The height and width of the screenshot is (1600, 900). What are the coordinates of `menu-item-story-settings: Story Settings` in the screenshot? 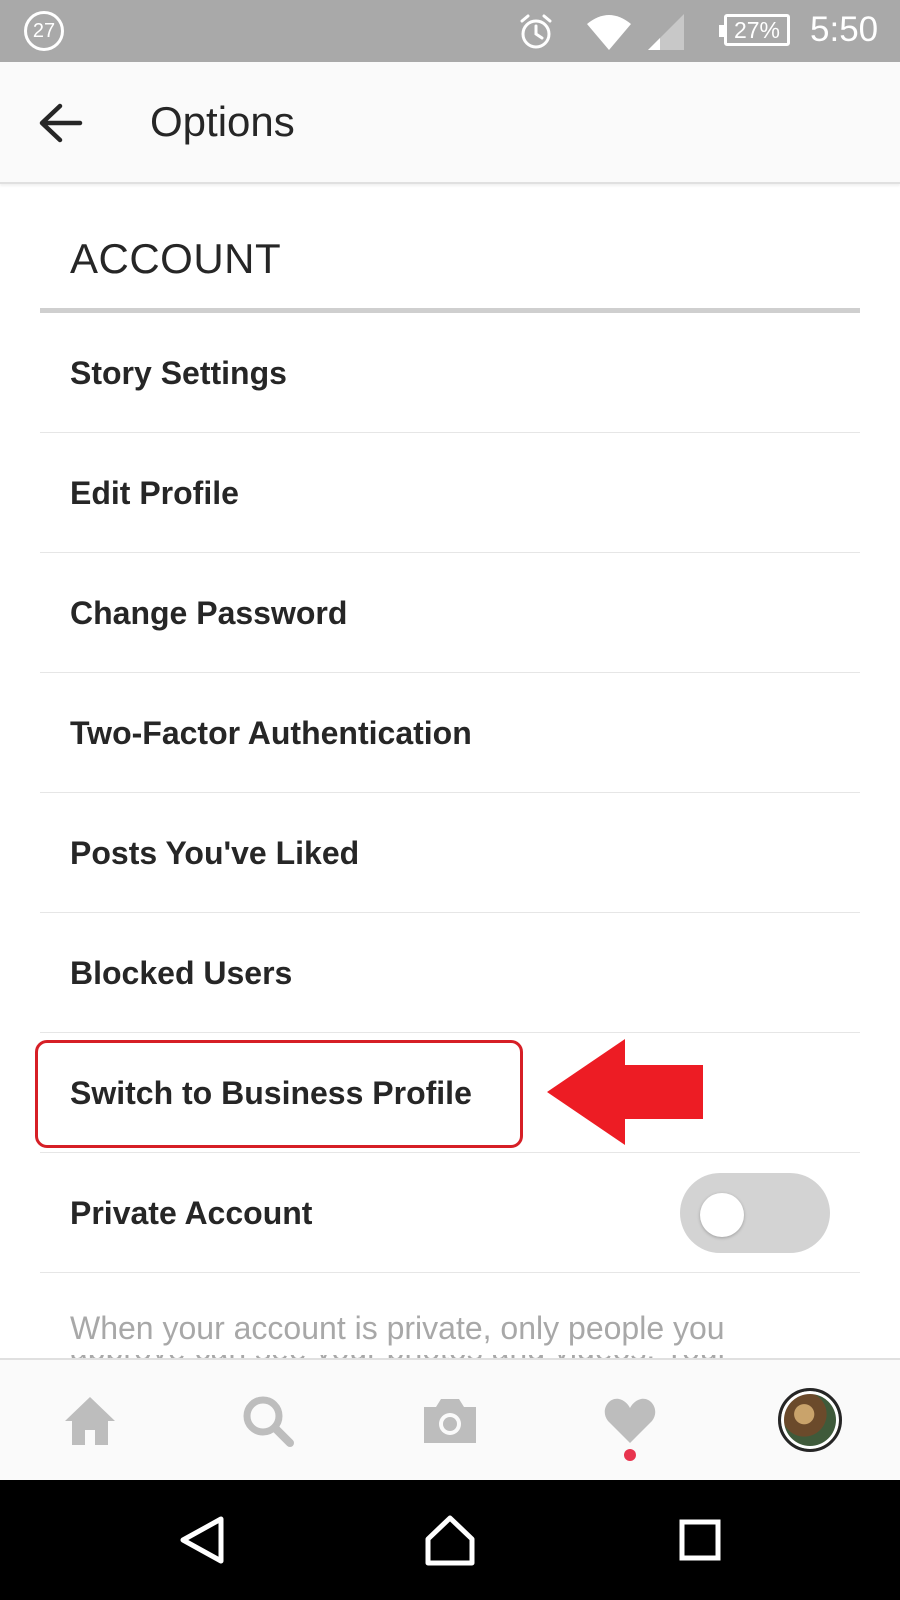 It's located at (450, 373).